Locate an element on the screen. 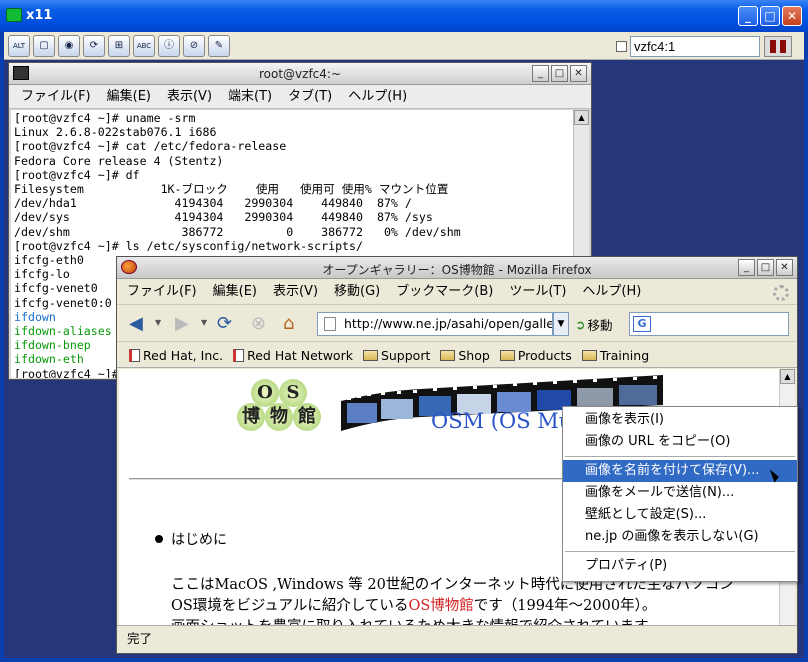  terminal-menu-item: 編集(E) is located at coordinates (129, 96).